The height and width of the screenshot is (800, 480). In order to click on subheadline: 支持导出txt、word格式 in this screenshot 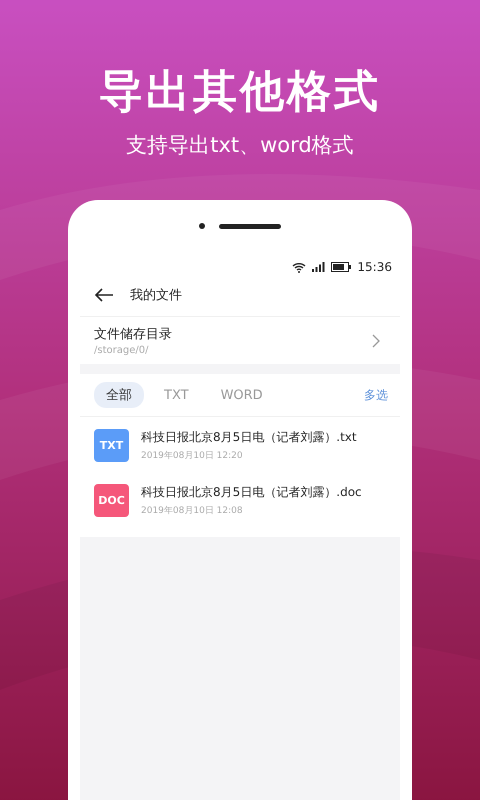, I will do `click(240, 145)`.